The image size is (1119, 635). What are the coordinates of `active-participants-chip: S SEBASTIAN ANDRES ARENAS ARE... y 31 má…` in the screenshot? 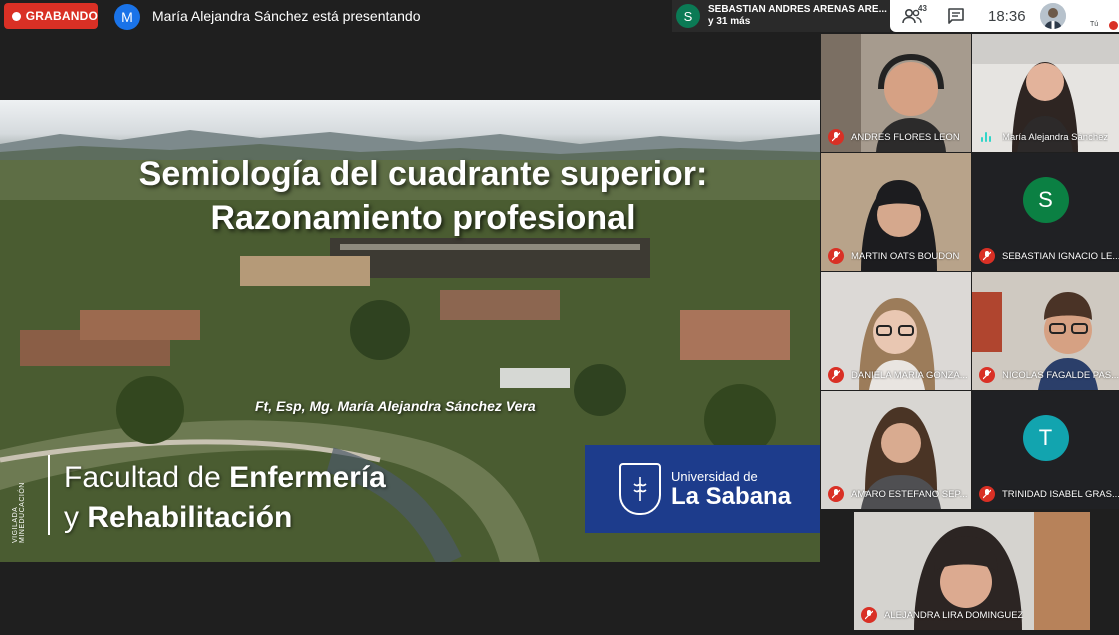 It's located at (781, 16).